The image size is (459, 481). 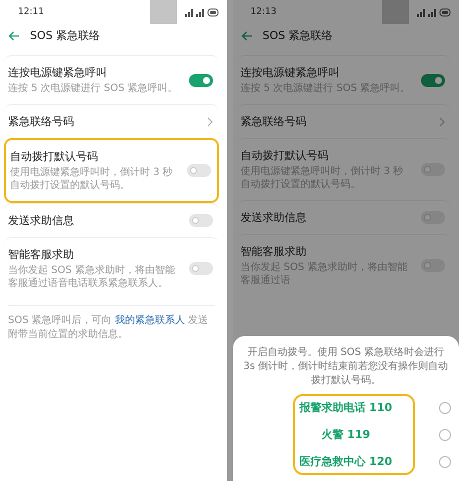 What do you see at coordinates (345, 434) in the screenshot?
I see `number-option: 火警 119` at bounding box center [345, 434].